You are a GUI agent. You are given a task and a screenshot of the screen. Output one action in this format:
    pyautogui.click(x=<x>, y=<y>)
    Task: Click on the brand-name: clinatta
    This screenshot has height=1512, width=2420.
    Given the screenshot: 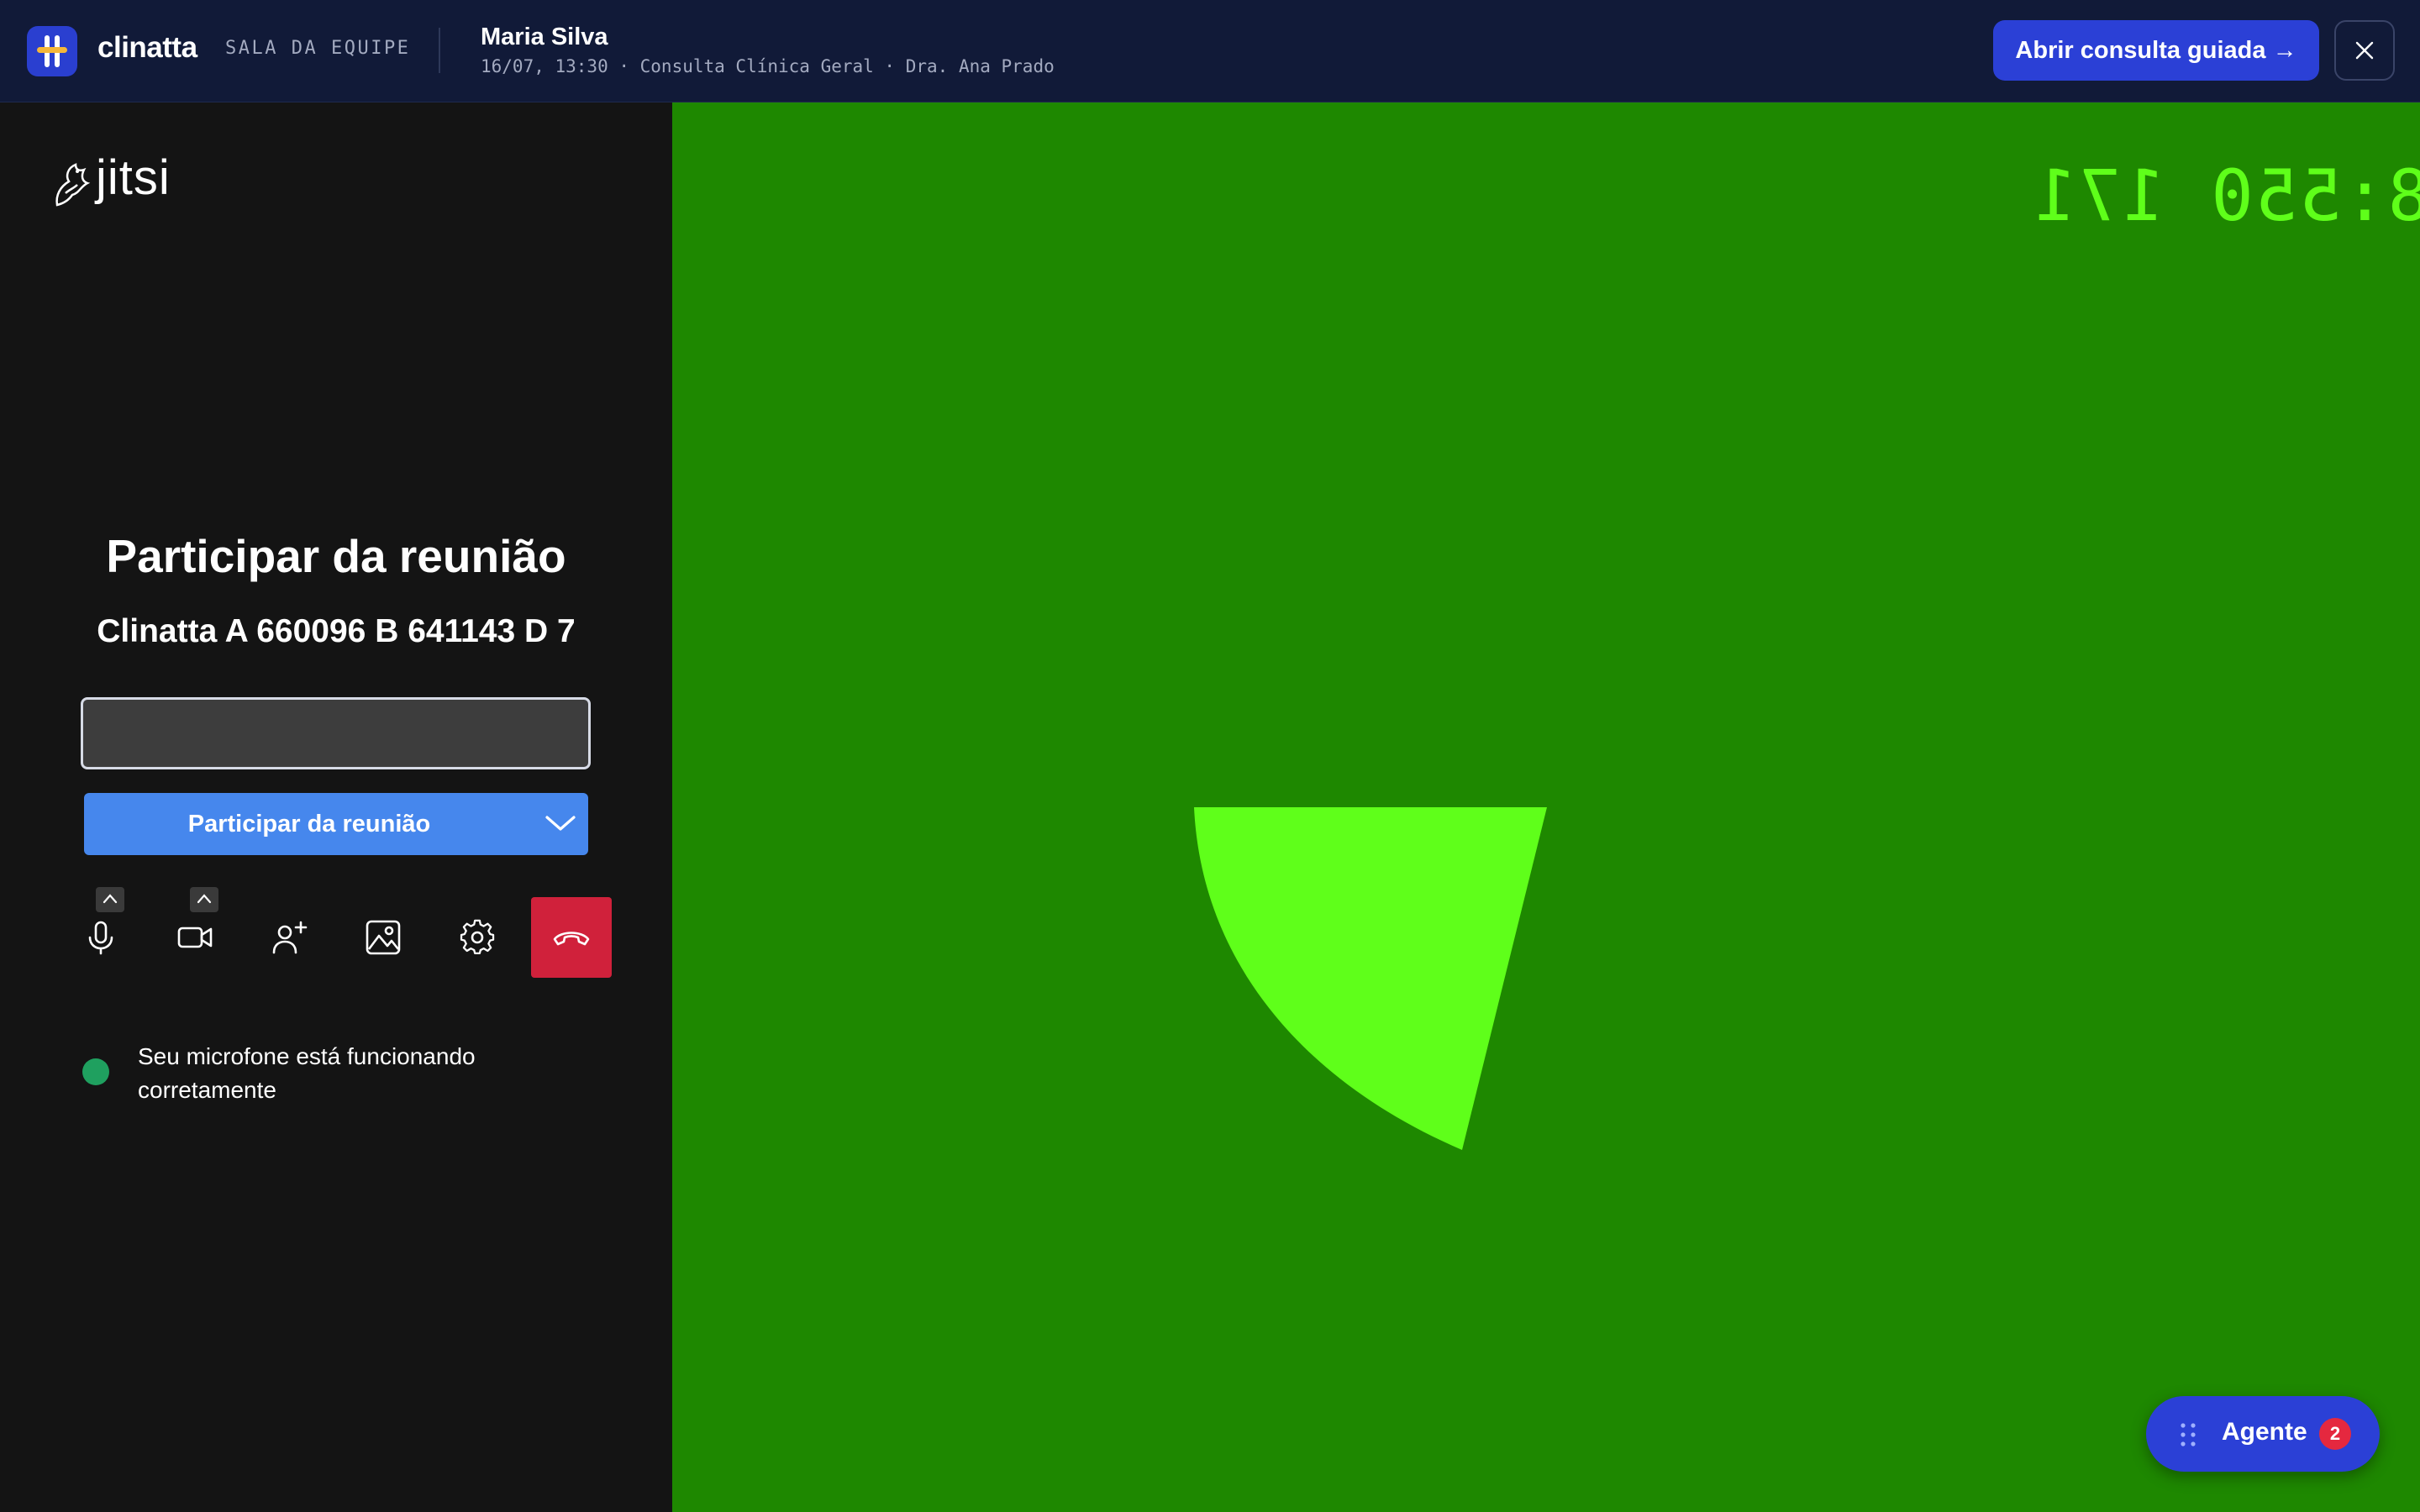 What is the action you would take?
    pyautogui.click(x=147, y=47)
    